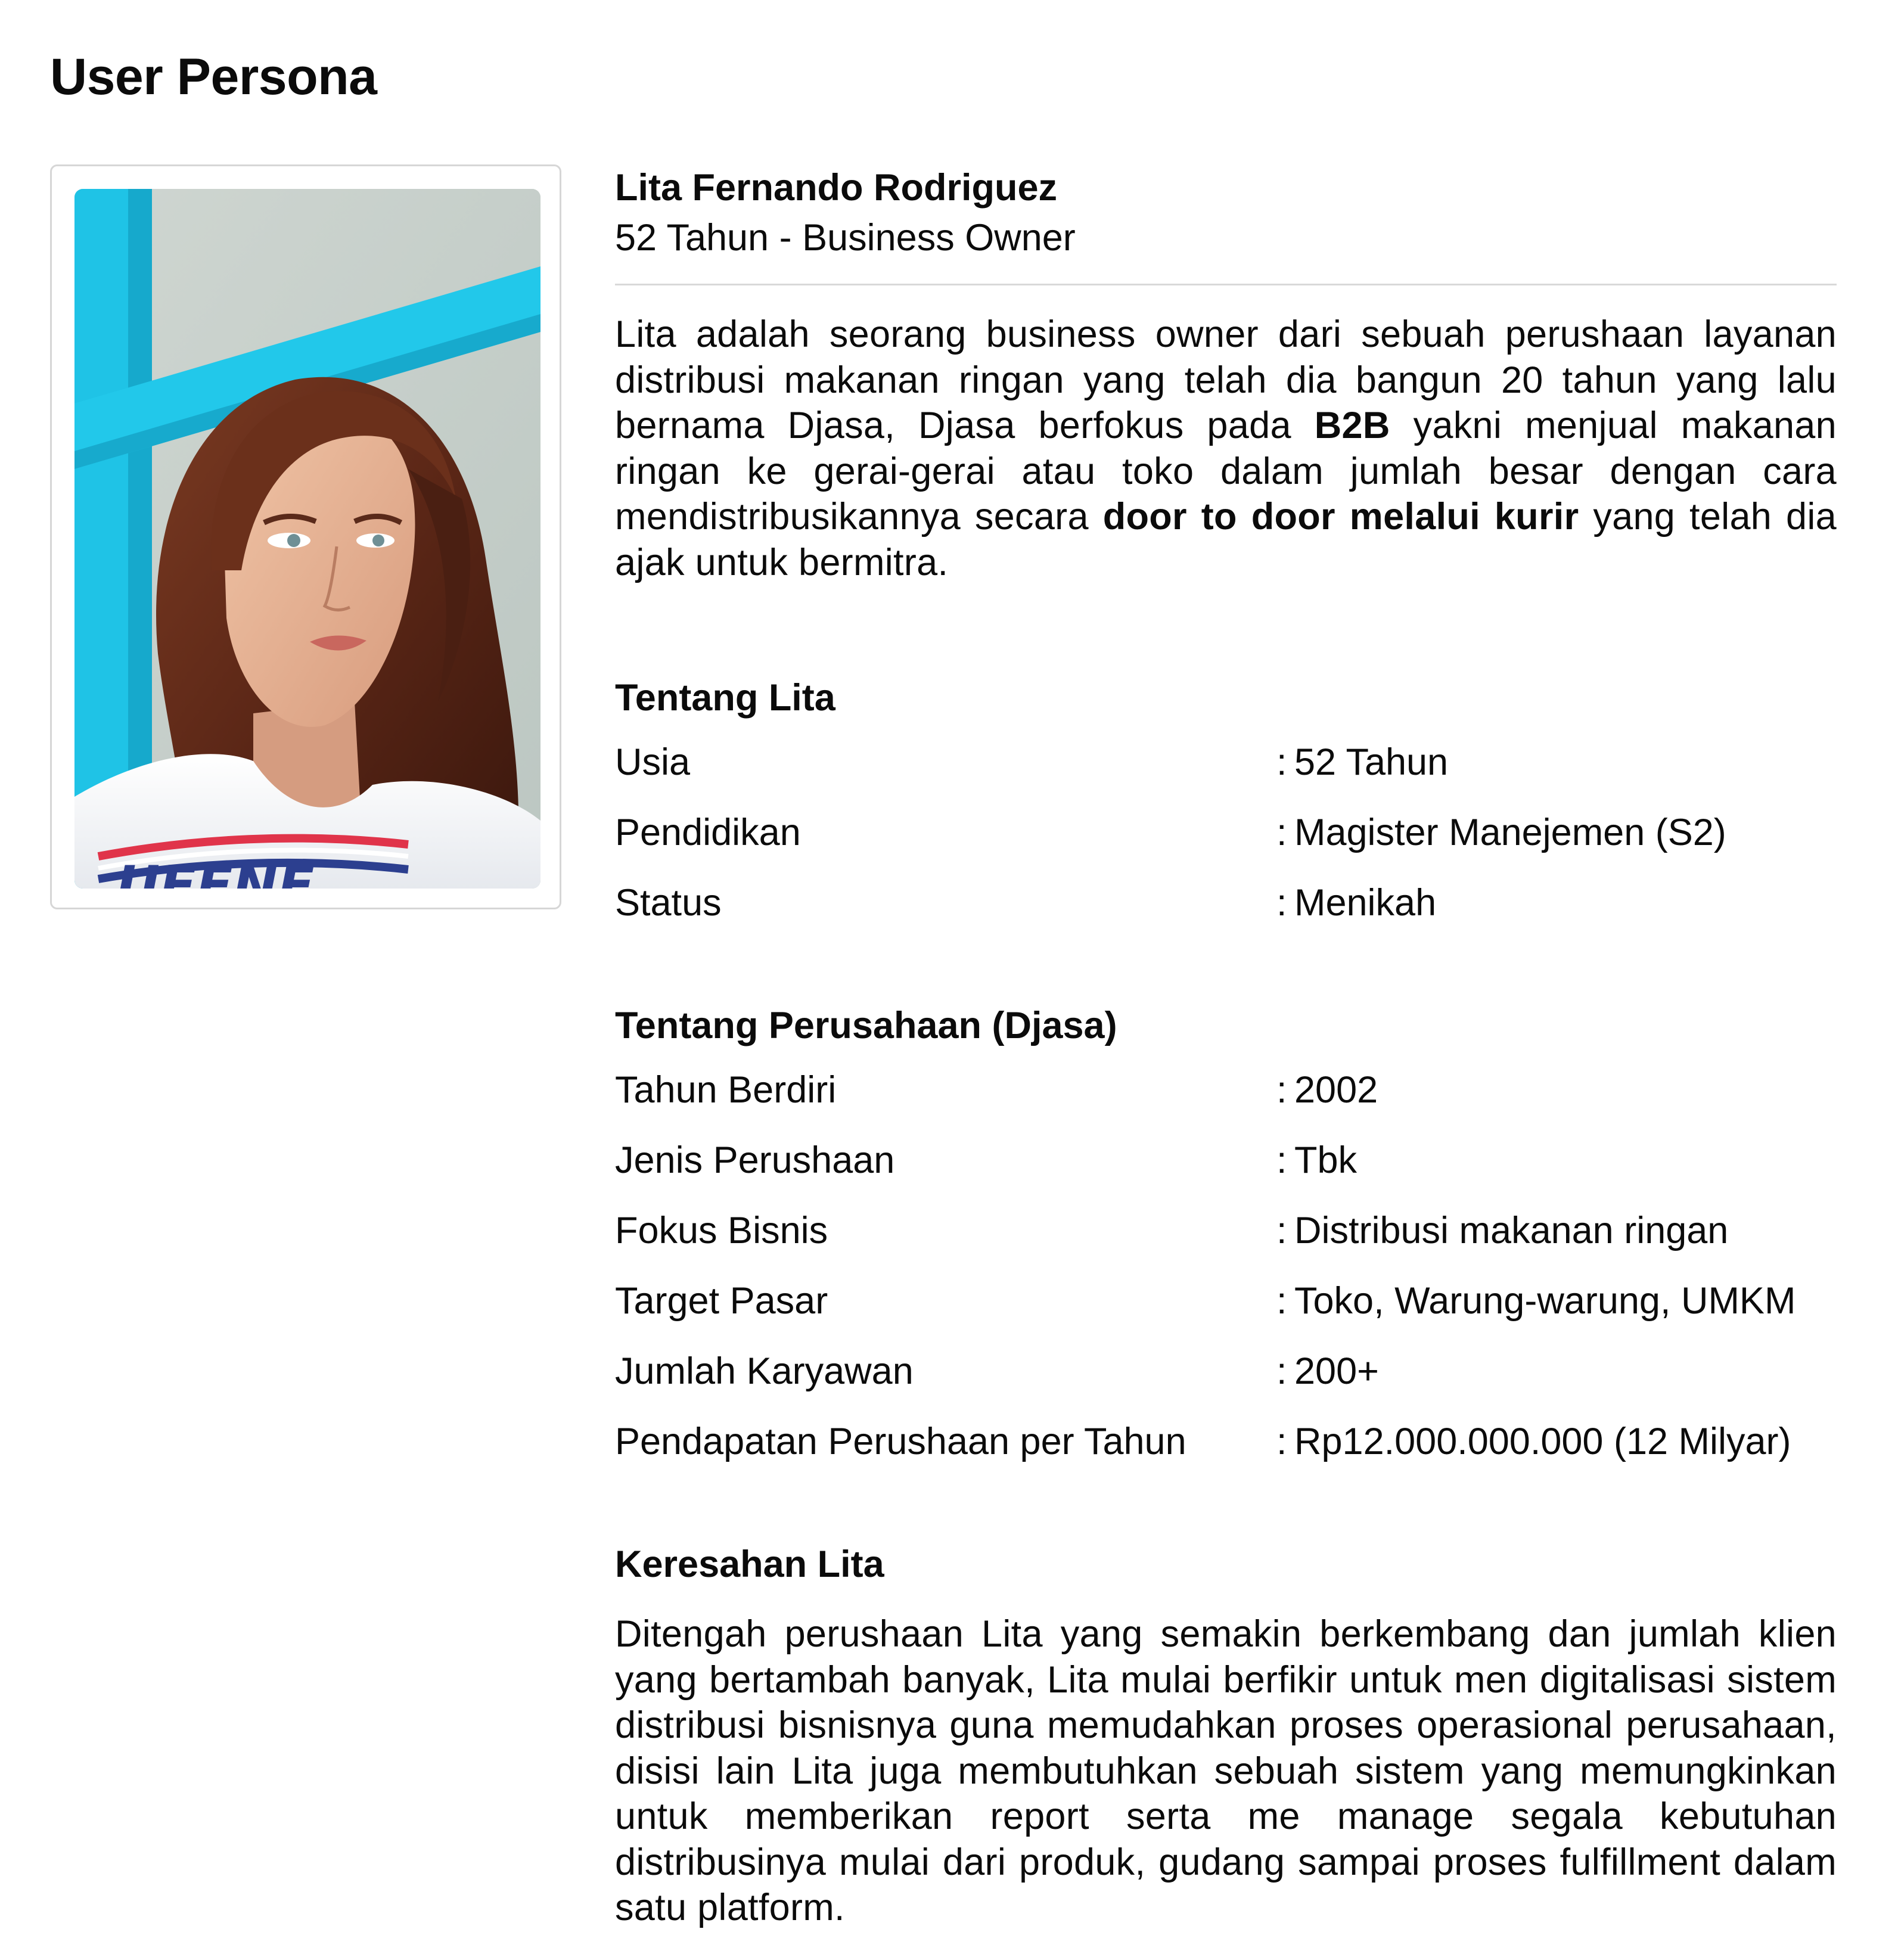 This screenshot has width=1898, height=1960. I want to click on about-company-table: Tahun Berdiri : 2002 Jenis Perushaan, so click(1226, 1278).